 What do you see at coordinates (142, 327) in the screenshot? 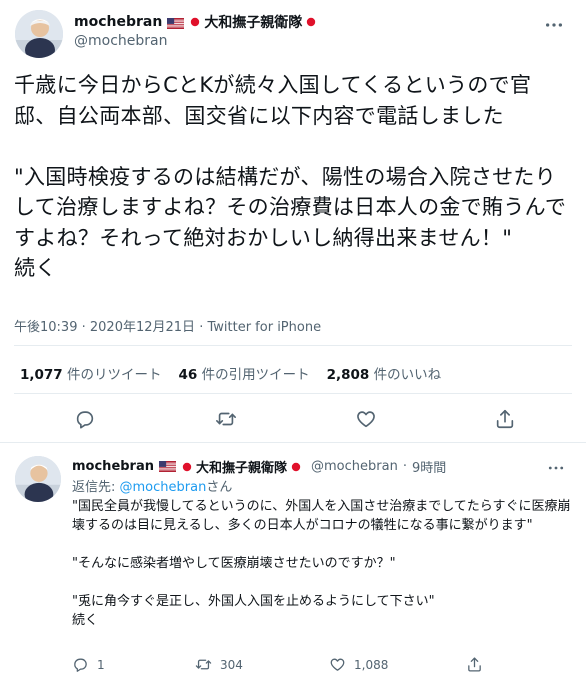
I see `tweet-date: 2020年12月21日` at bounding box center [142, 327].